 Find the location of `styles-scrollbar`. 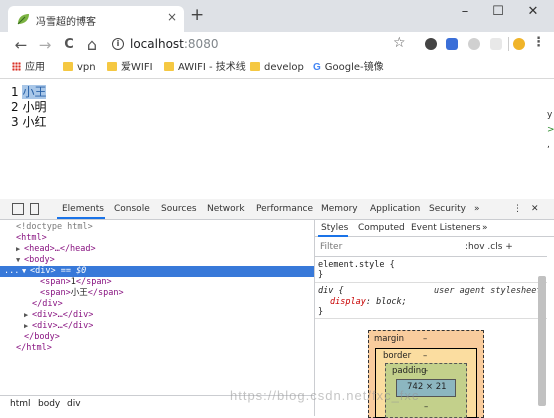

styles-scrollbar is located at coordinates (542, 341).